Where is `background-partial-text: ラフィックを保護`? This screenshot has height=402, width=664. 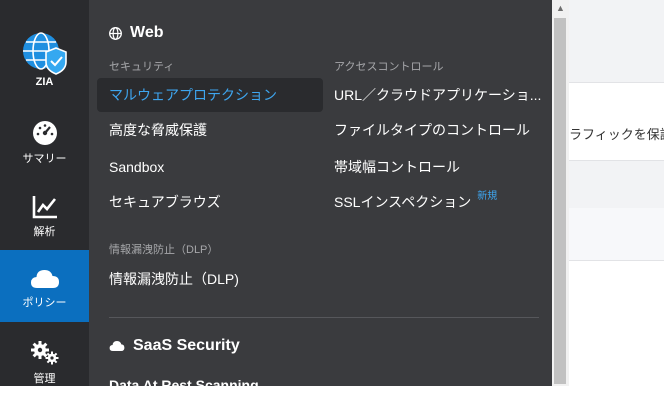
background-partial-text: ラフィックを保護 is located at coordinates (616, 134).